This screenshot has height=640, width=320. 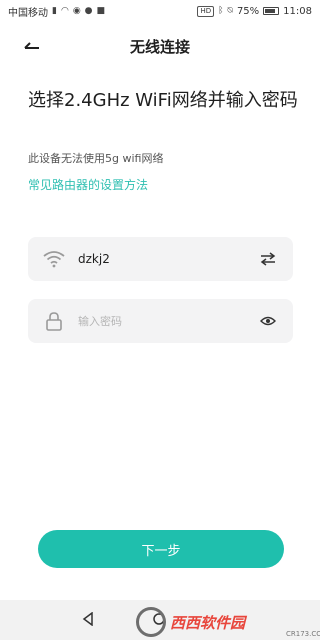 I want to click on bluetooth-icon: ᛒ, so click(x=221, y=10).